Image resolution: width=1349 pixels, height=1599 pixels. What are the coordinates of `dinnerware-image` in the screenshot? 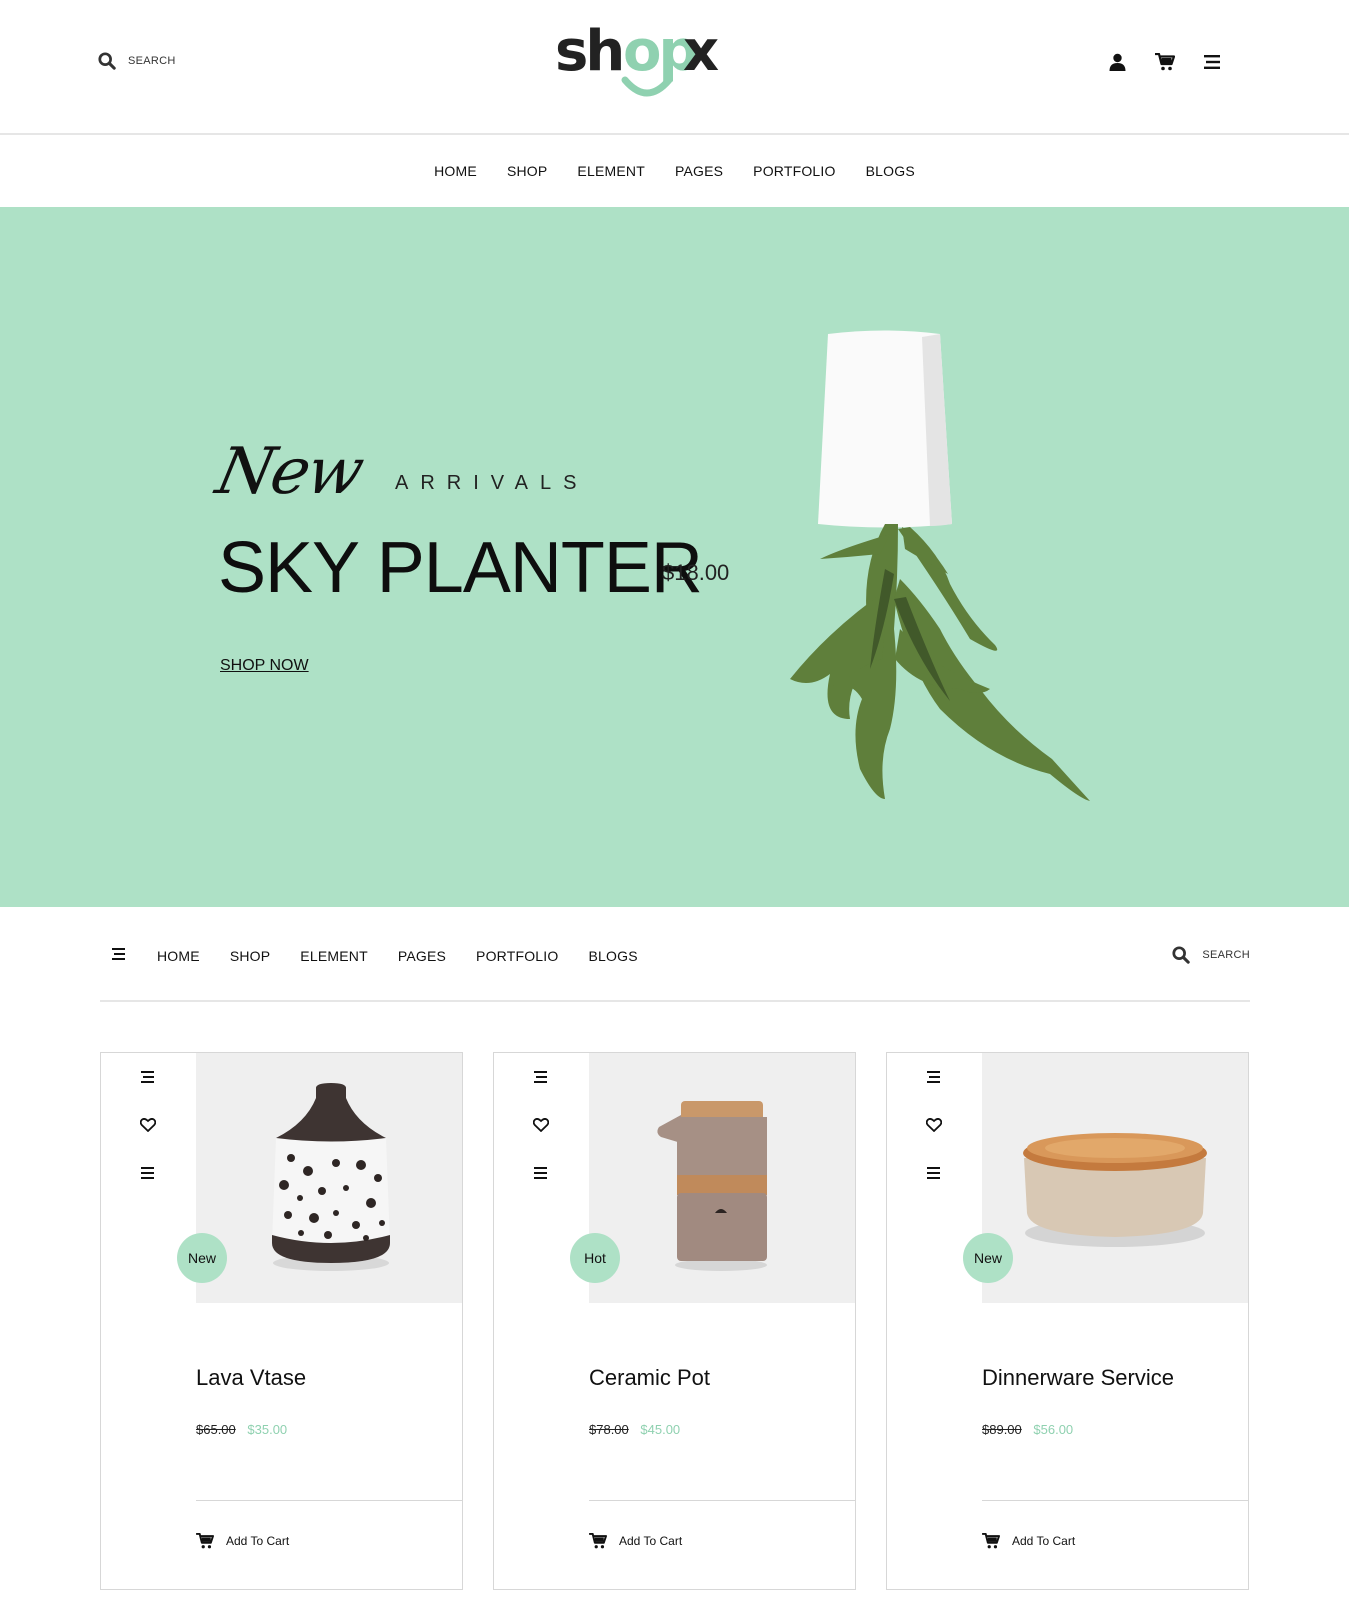 It's located at (1115, 1190).